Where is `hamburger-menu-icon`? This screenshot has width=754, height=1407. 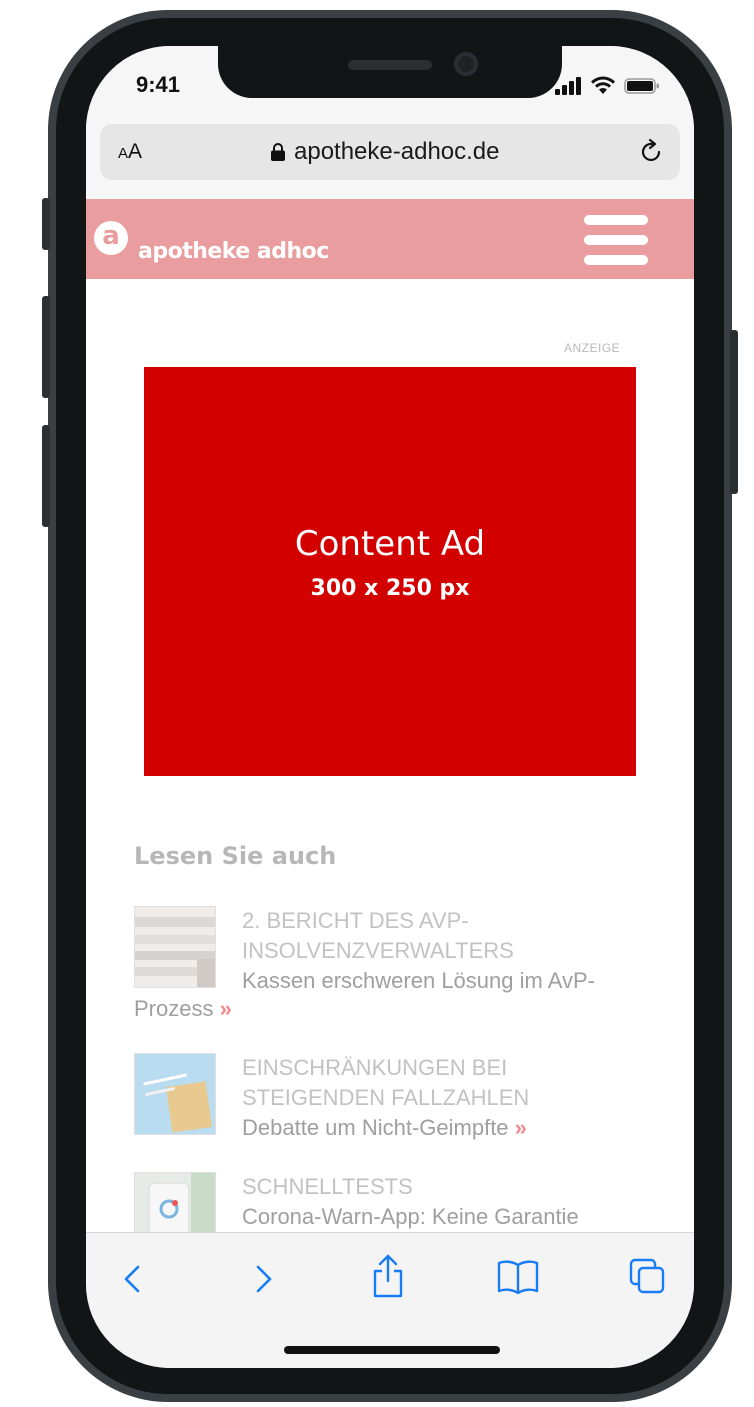
hamburger-menu-icon is located at coordinates (617, 240).